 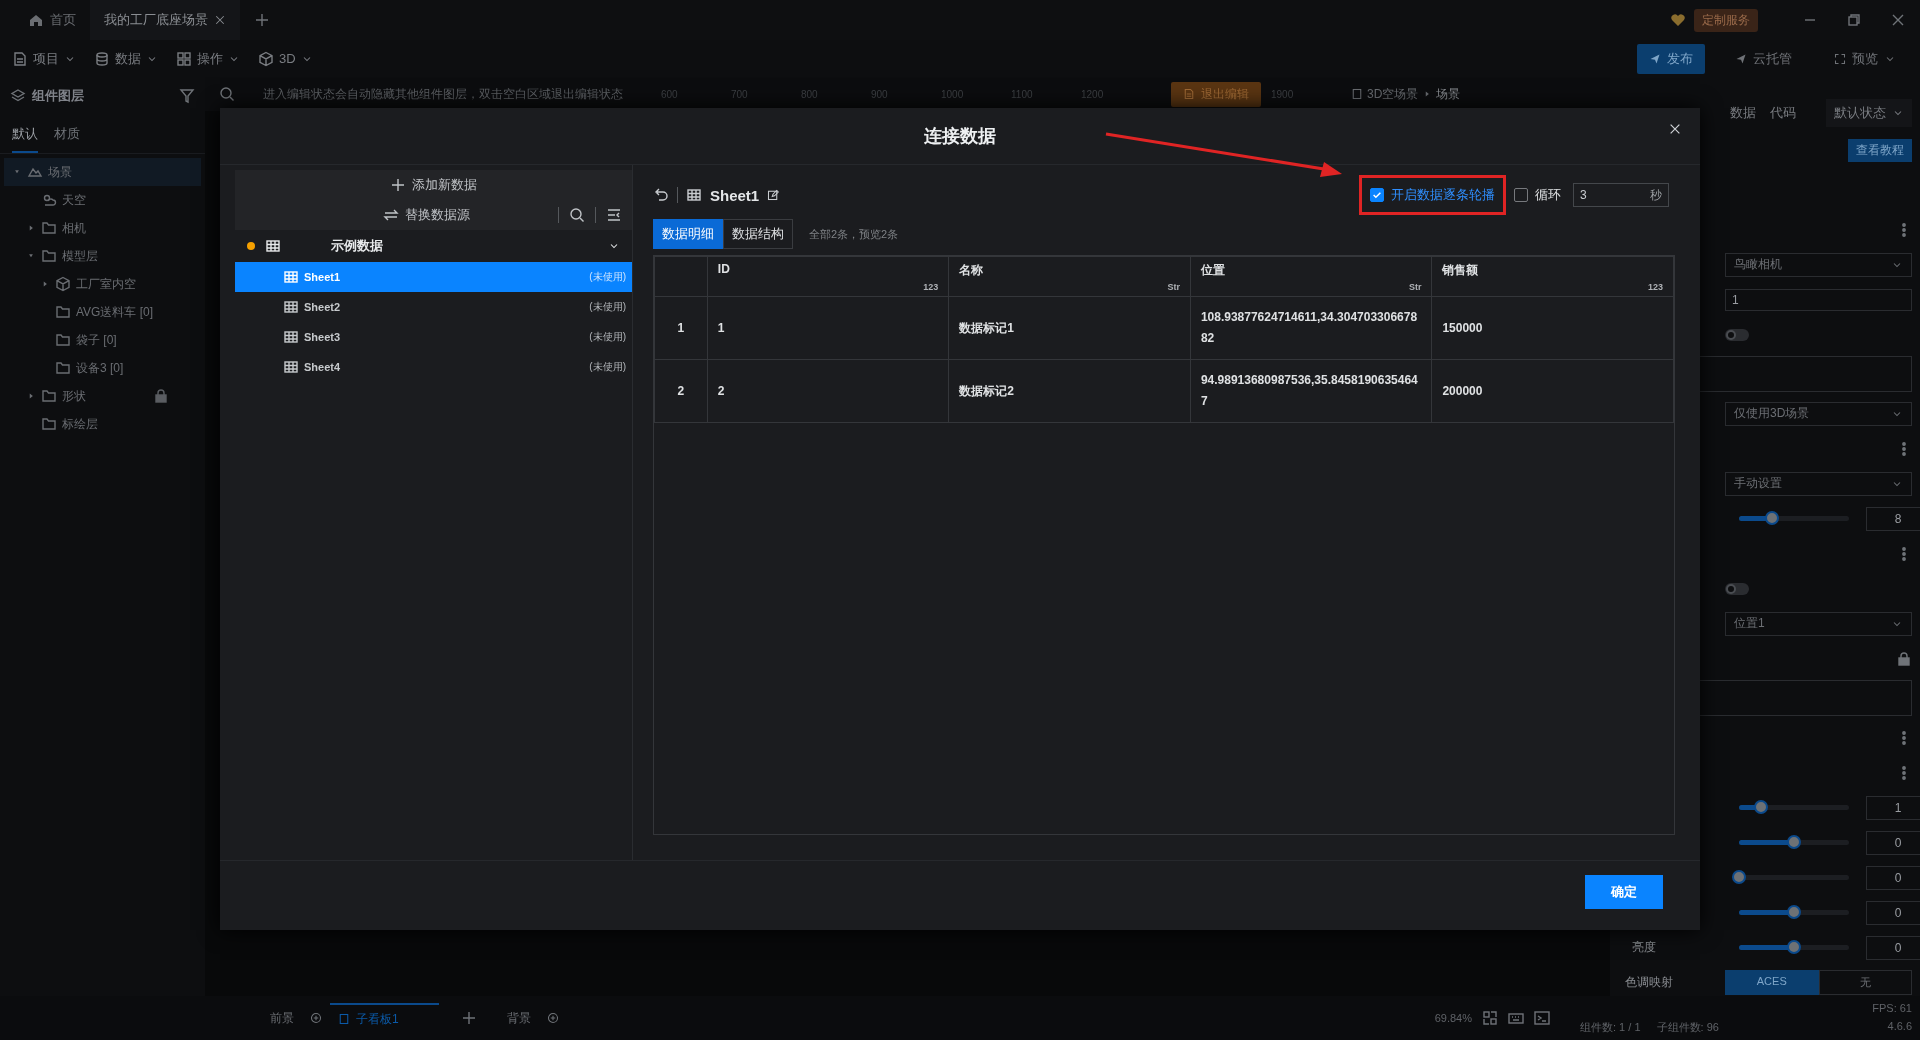 What do you see at coordinates (1490, 1018) in the screenshot?
I see `fit-icon` at bounding box center [1490, 1018].